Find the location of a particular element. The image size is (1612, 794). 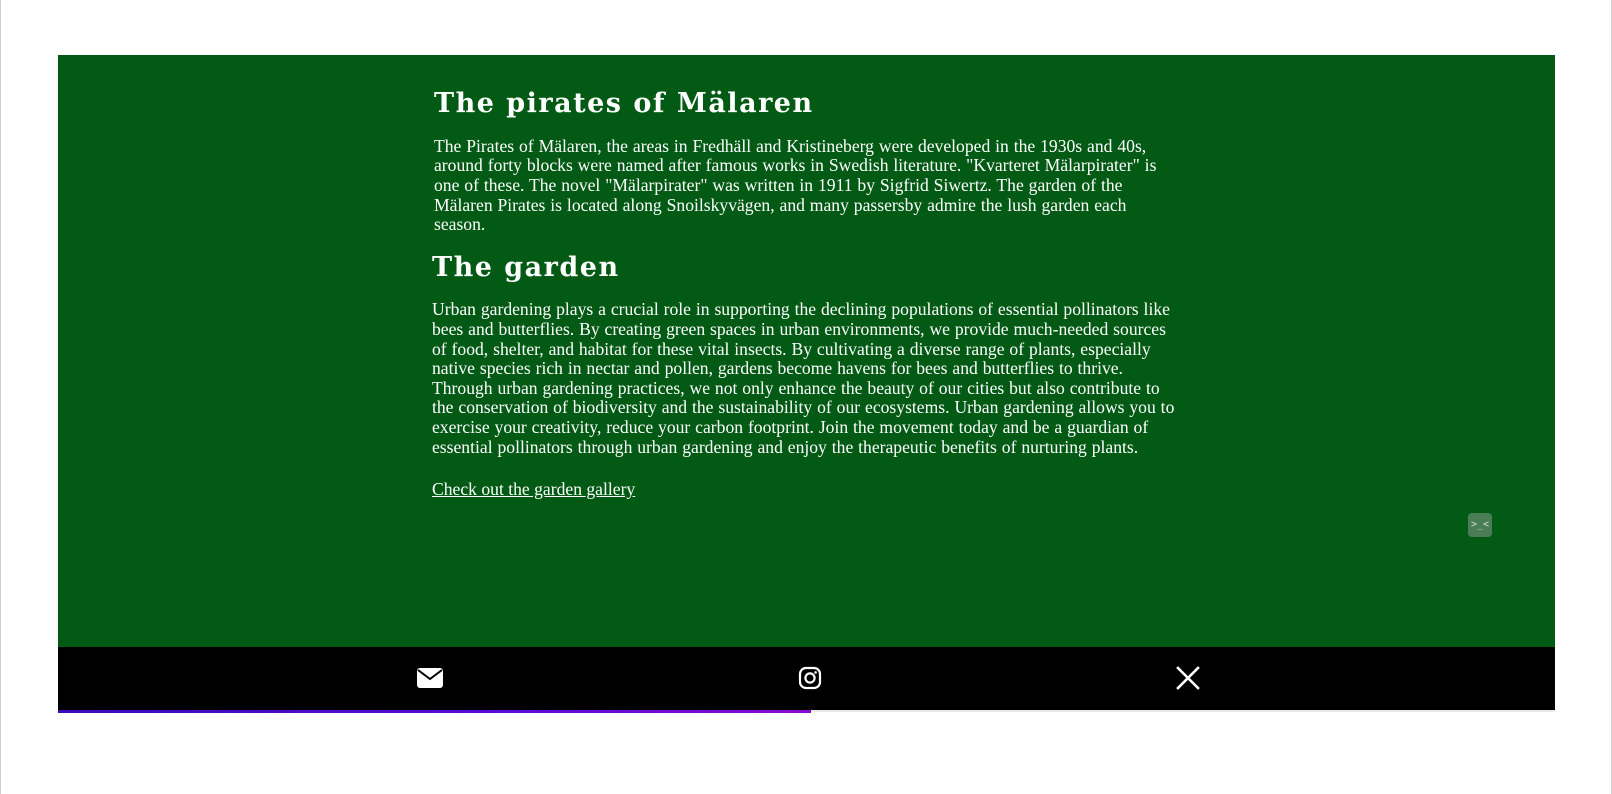

x-logo-icon-svg is located at coordinates (1188, 678).